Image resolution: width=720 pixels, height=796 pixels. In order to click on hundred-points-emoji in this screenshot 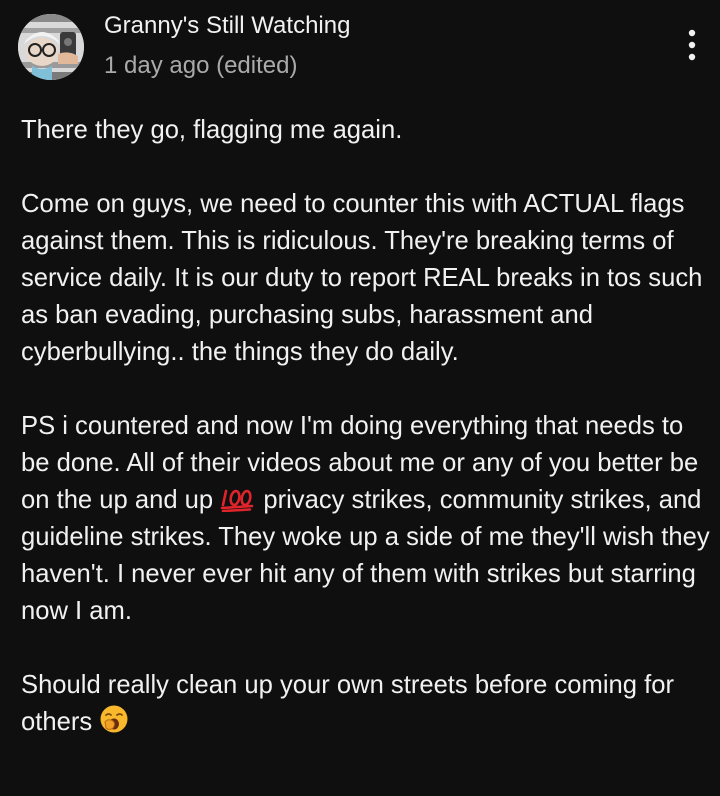, I will do `click(238, 500)`.